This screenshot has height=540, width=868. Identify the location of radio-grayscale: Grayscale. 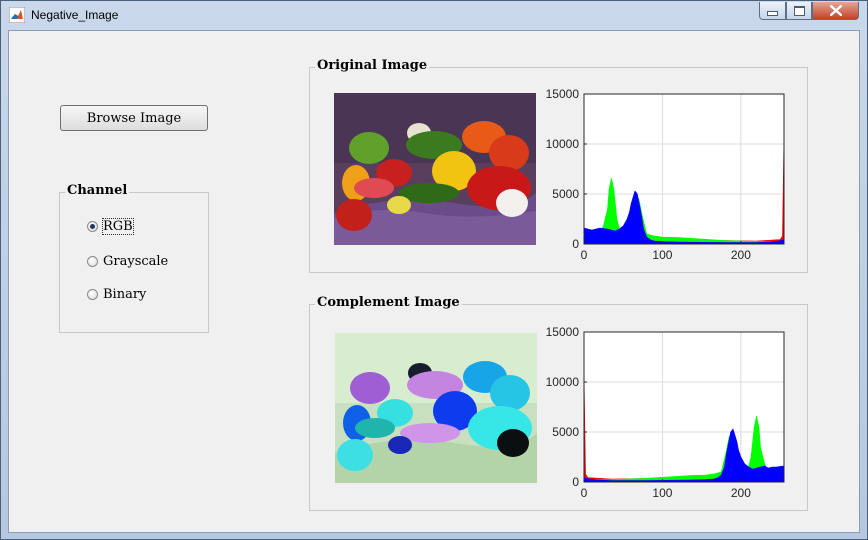
(127, 261).